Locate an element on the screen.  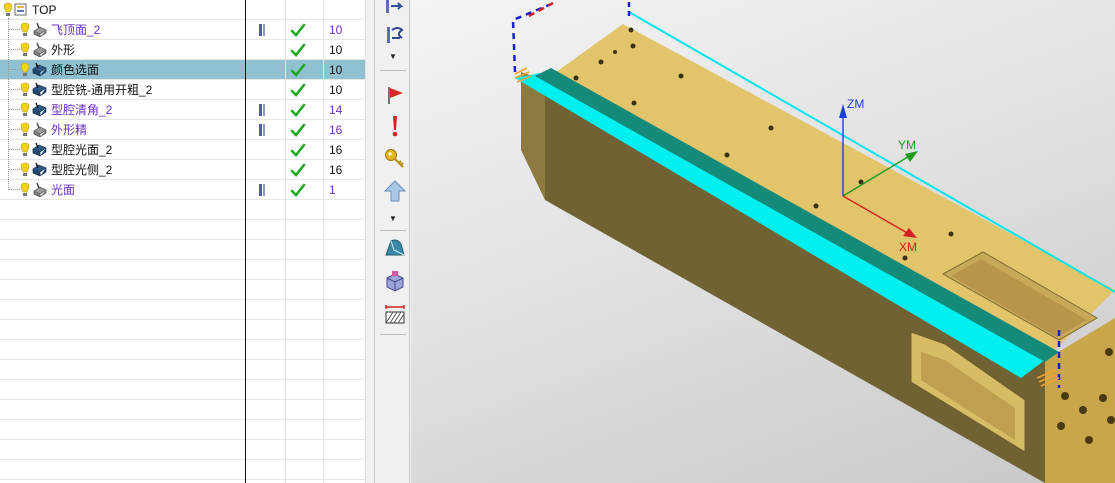
operation-name: 飞顶面_2 is located at coordinates (76, 30).